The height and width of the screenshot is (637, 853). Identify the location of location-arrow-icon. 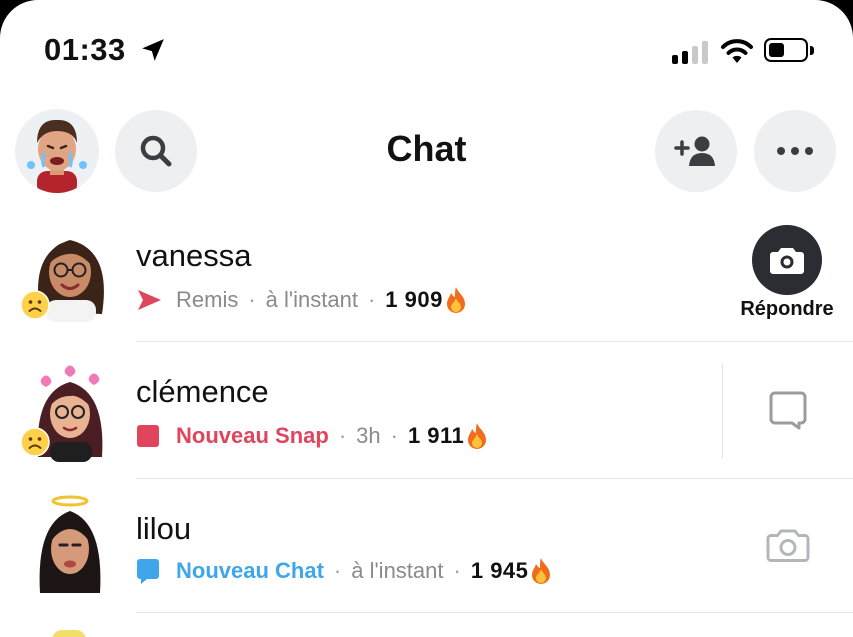
(153, 50).